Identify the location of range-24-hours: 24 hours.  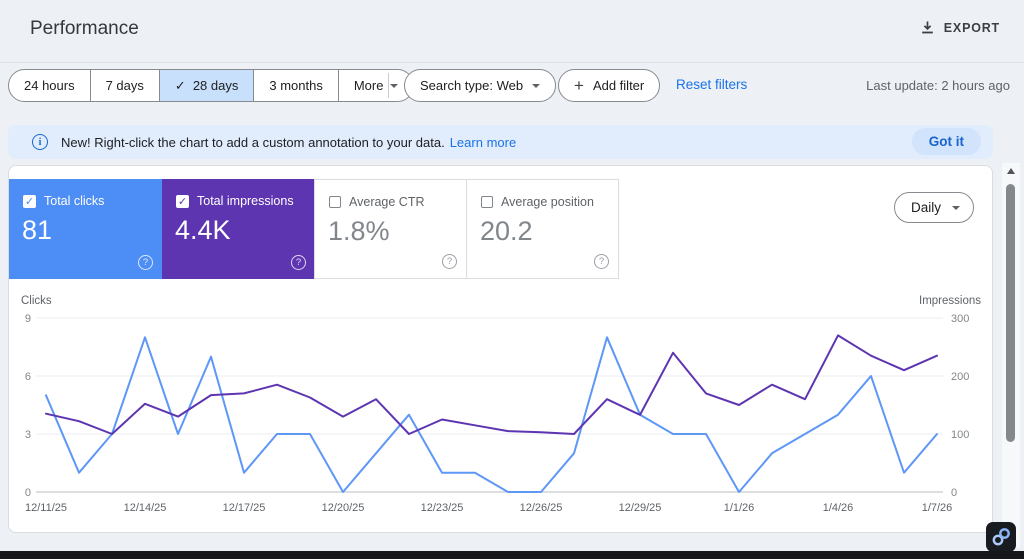
(50, 85).